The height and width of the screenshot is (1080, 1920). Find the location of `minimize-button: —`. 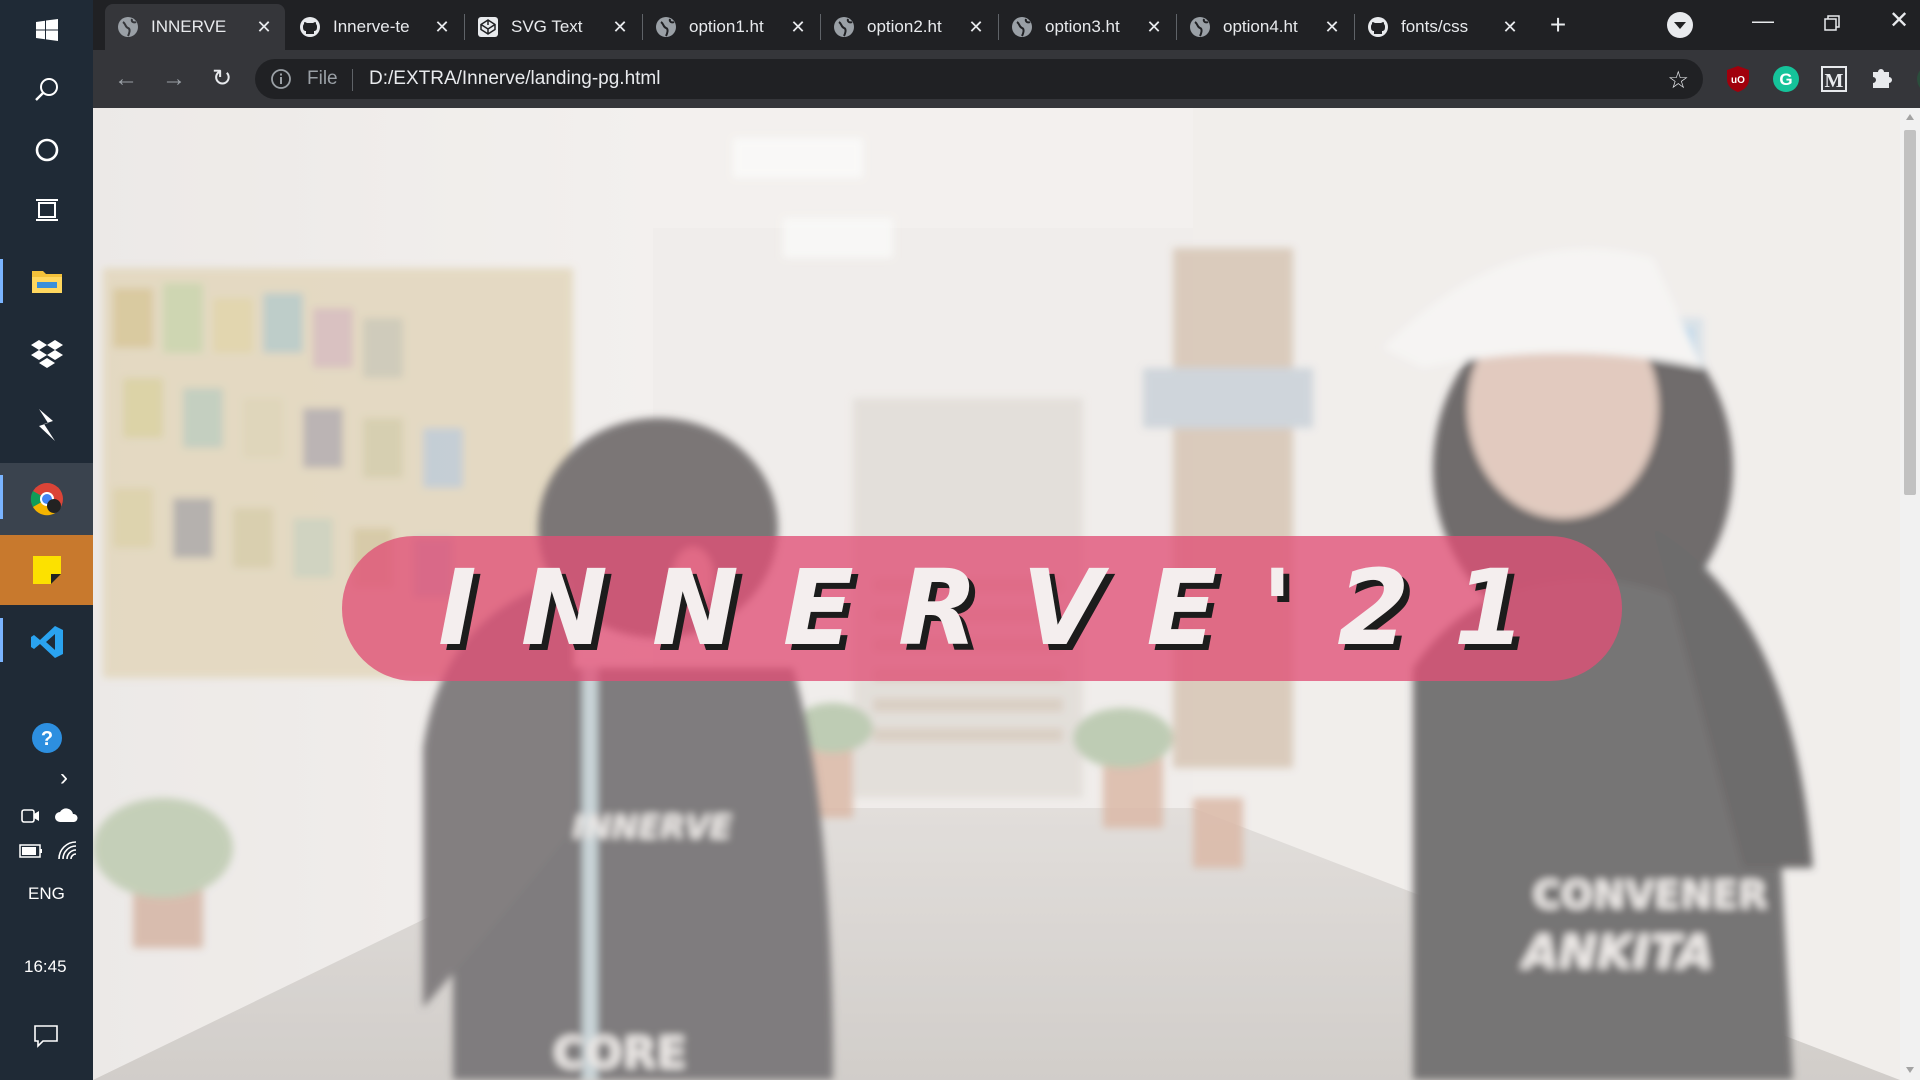

minimize-button: — is located at coordinates (1763, 23).